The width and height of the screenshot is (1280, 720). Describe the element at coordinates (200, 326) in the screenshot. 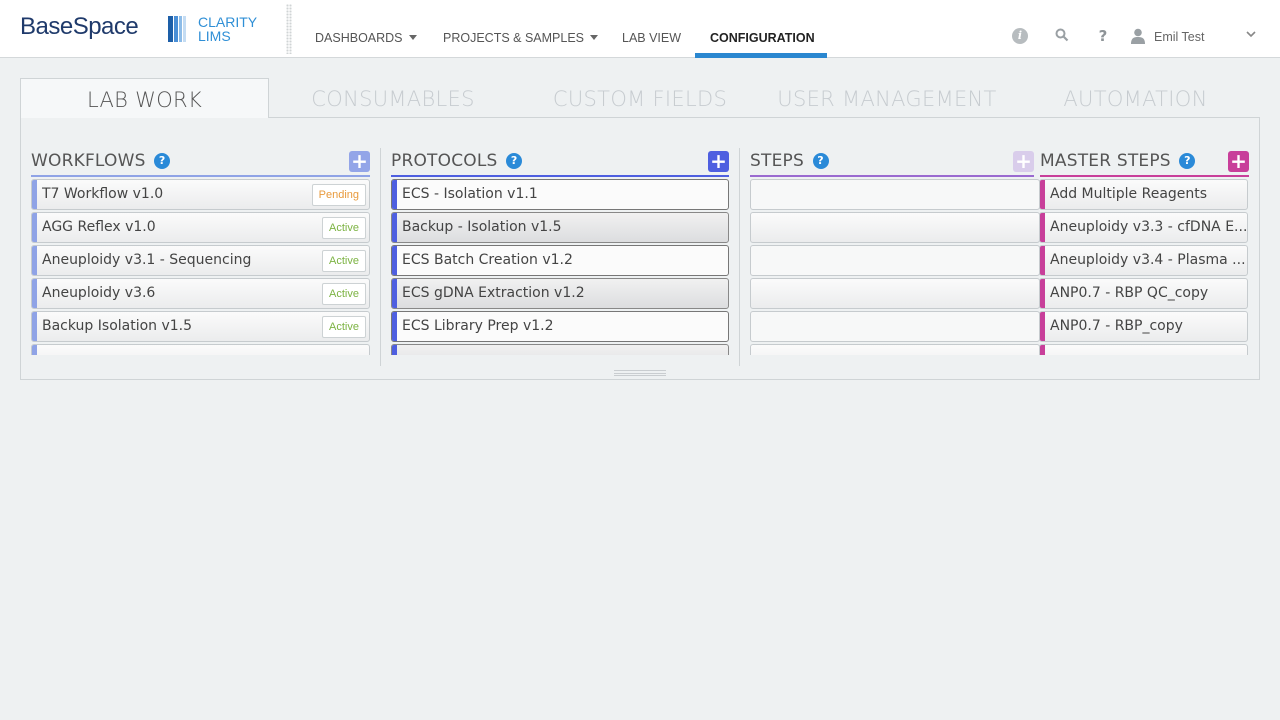

I see `workflow-row: Backup Isolation v1.5 Active` at that location.